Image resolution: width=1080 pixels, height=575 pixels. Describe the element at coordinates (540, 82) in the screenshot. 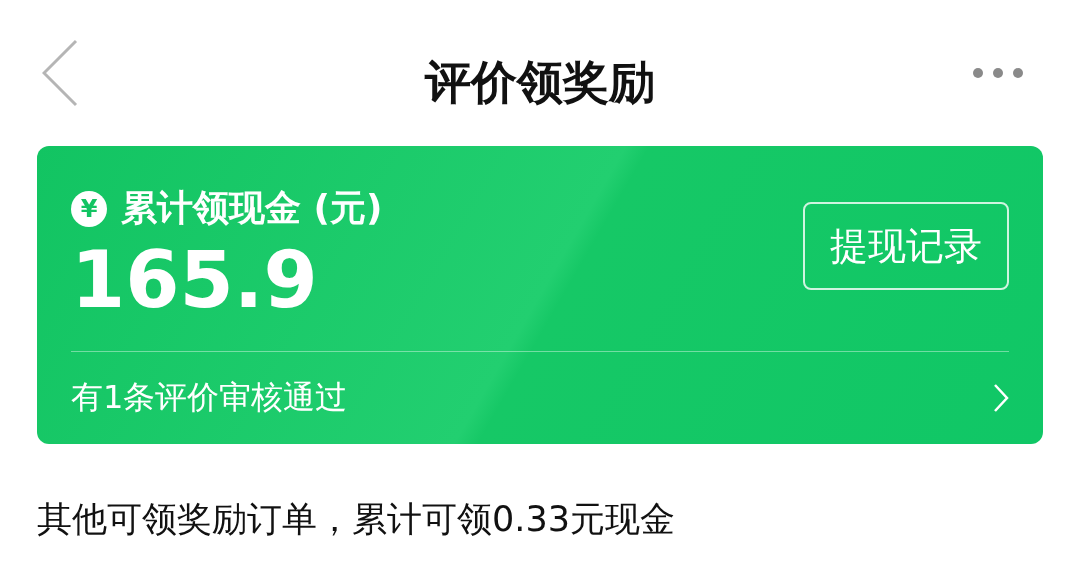

I see `page-title: 评价领奖励` at that location.